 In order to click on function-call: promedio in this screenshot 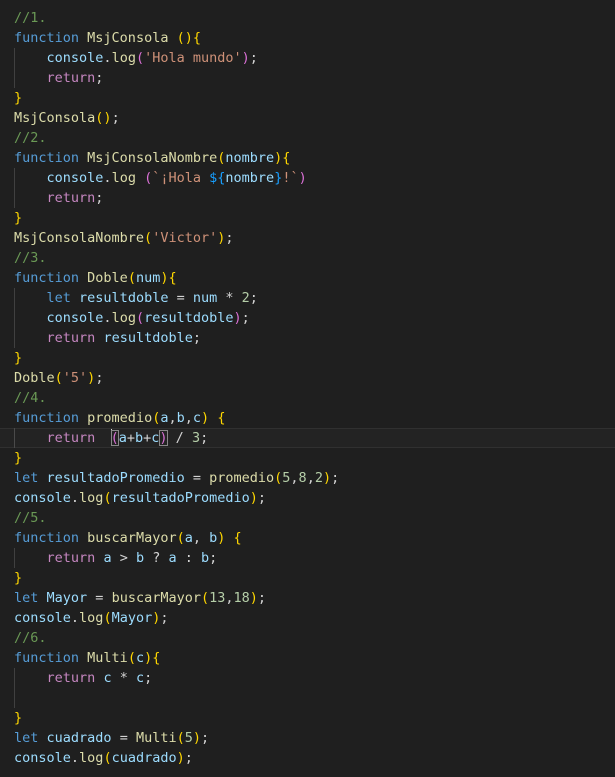, I will do `click(242, 478)`.